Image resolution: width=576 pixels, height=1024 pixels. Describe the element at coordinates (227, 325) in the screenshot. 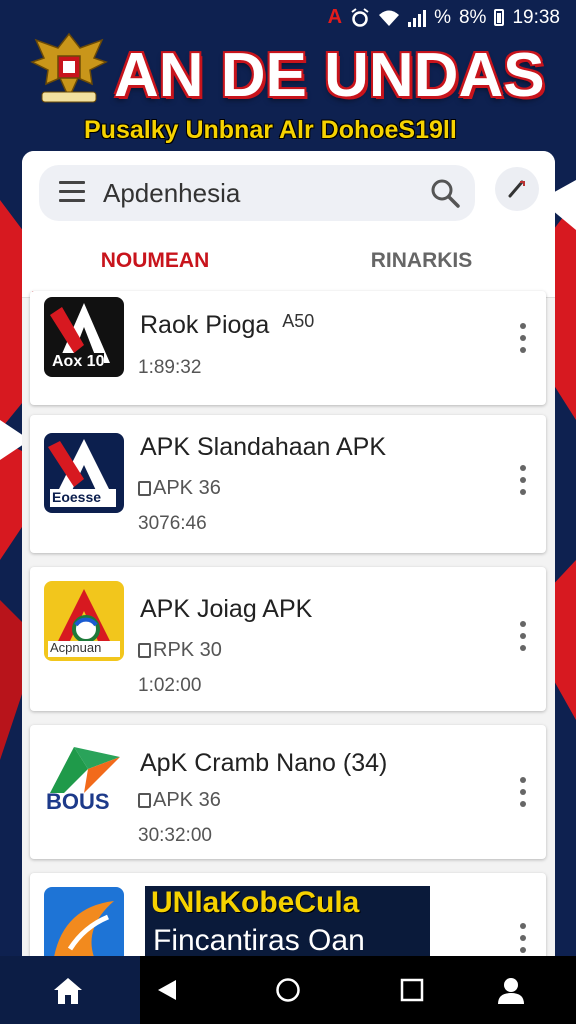

I see `app-name: Raok Pioga A50` at that location.